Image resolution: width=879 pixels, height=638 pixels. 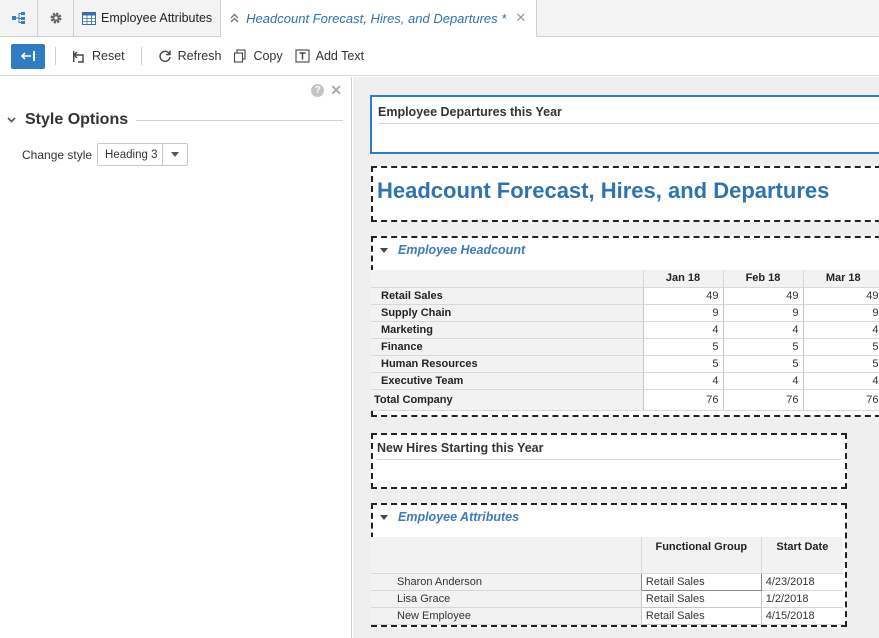 I want to click on refresh-label: Refresh, so click(x=199, y=56).